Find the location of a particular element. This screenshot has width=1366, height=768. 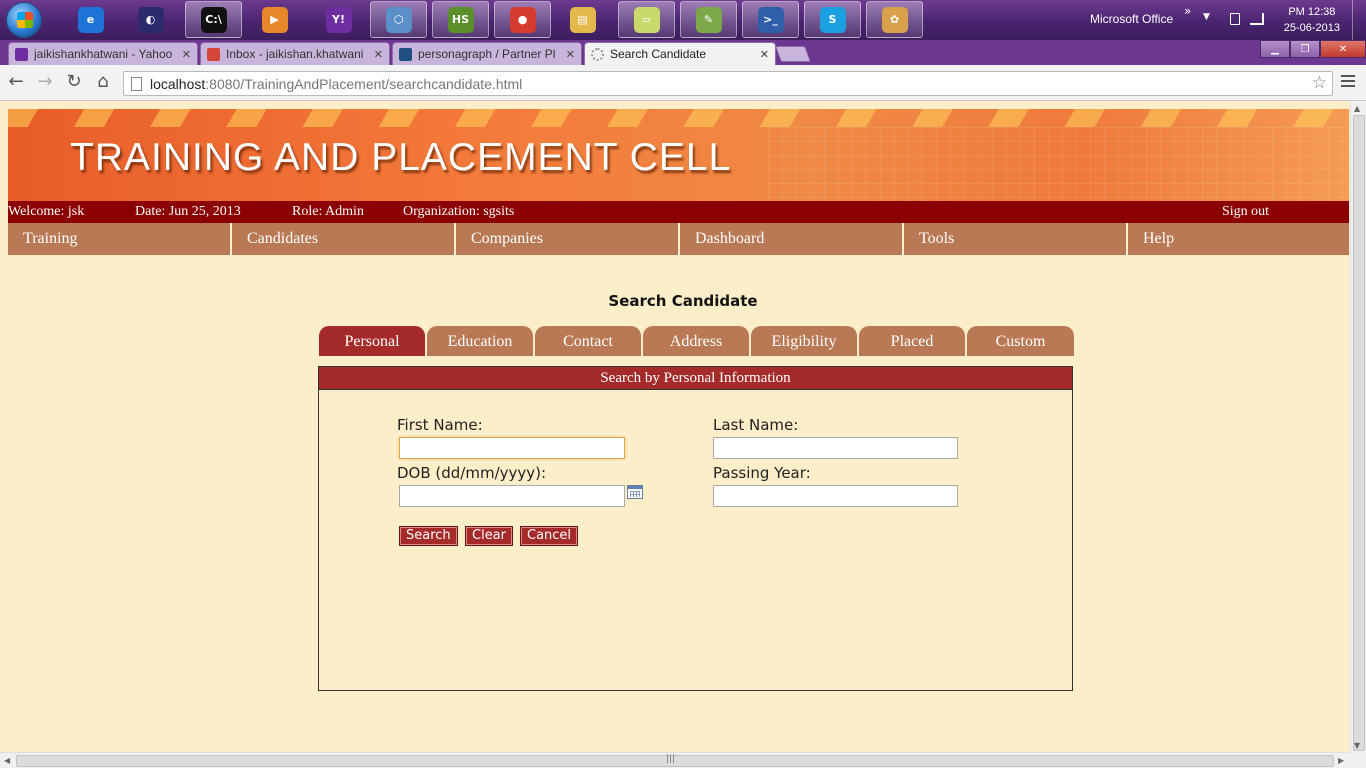

passing-year-field is located at coordinates (835, 496).